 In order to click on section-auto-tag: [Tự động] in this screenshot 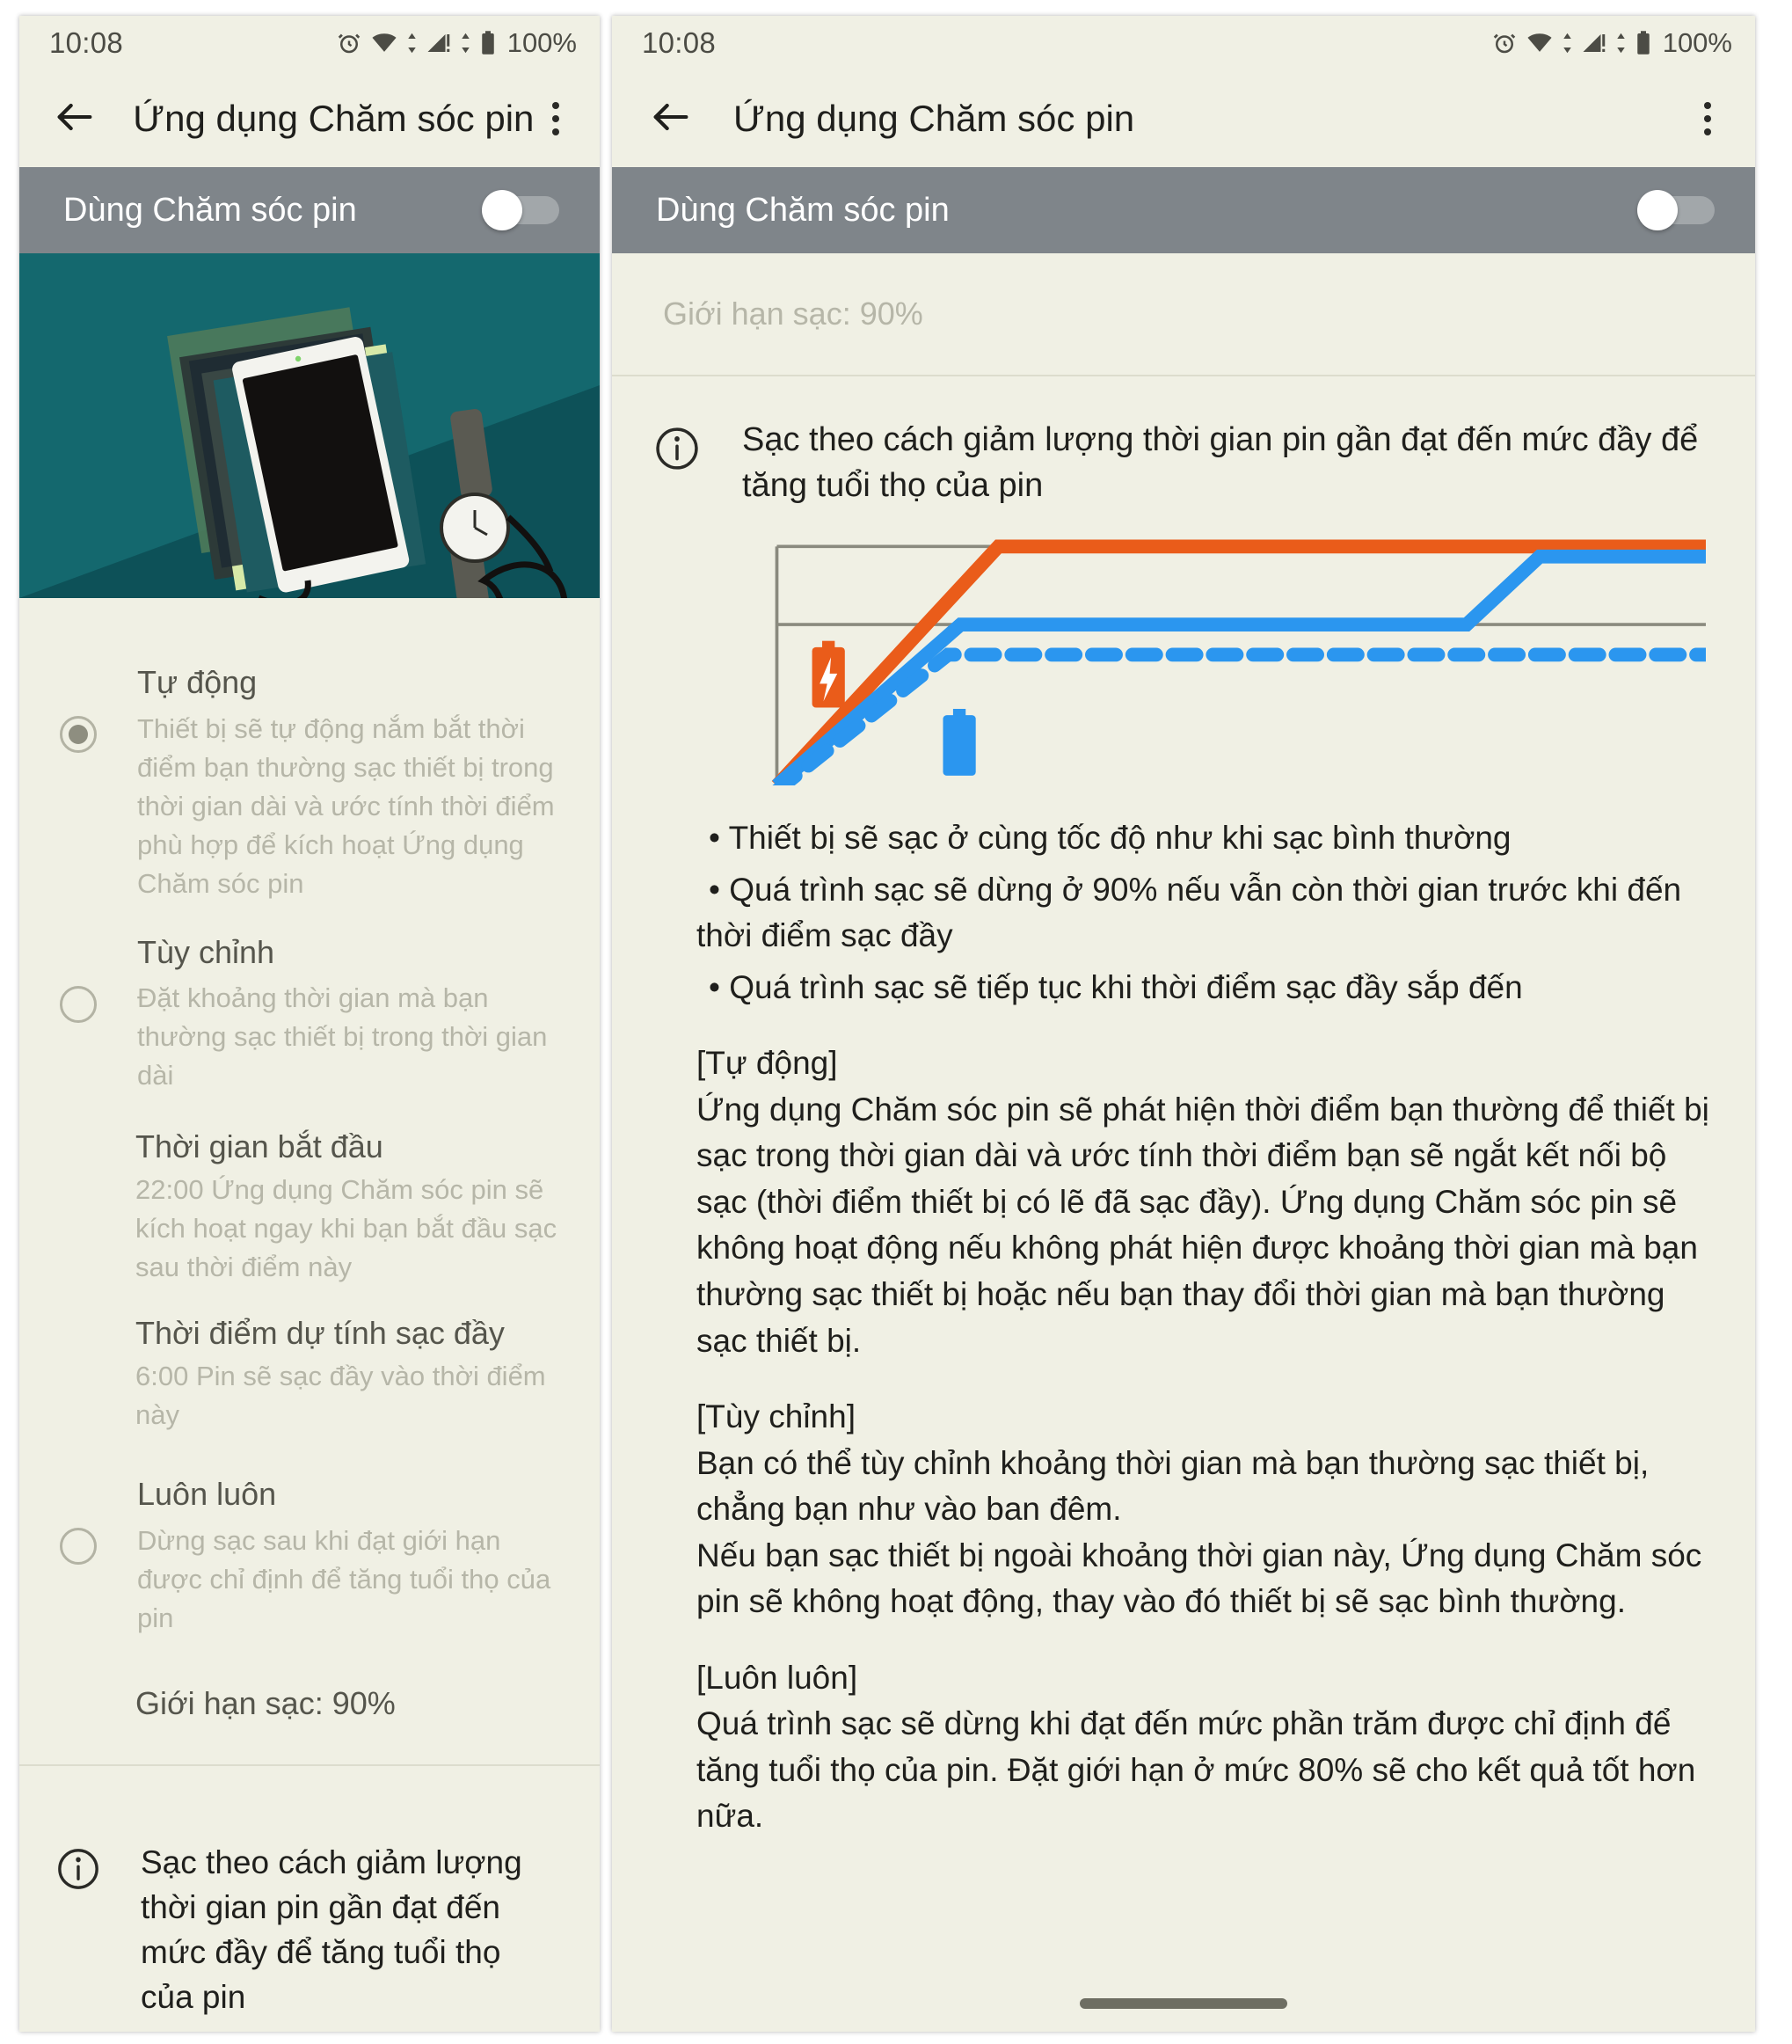, I will do `click(767, 1063)`.